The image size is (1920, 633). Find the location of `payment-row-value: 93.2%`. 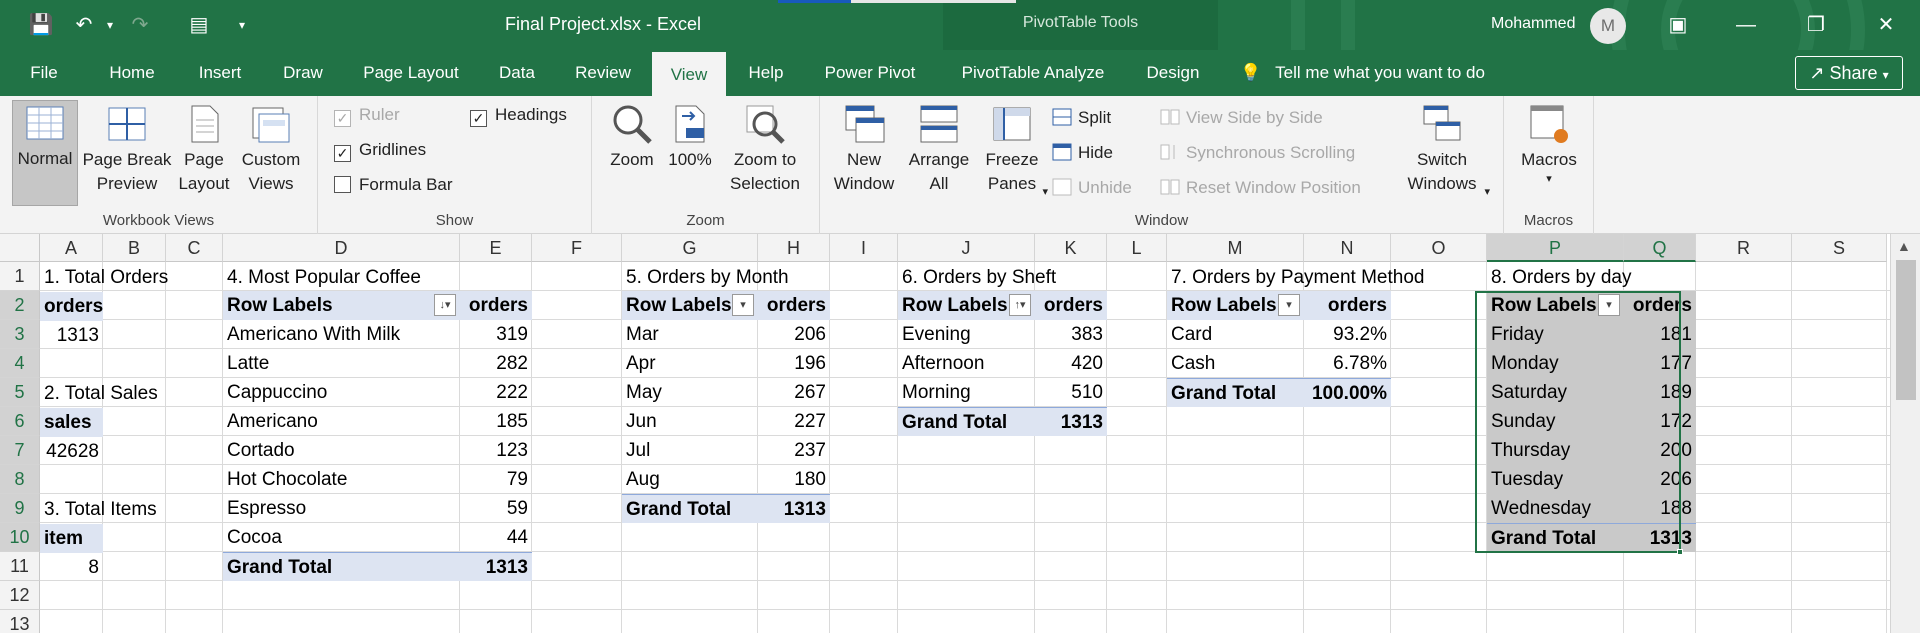

payment-row-value: 93.2% is located at coordinates (1347, 334).